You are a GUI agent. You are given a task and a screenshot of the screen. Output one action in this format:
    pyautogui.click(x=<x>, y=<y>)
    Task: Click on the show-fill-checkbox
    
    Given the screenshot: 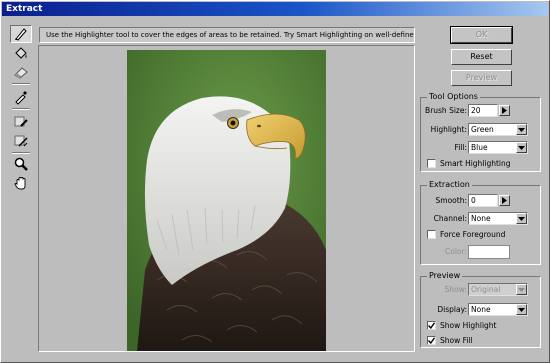 What is the action you would take?
    pyautogui.click(x=431, y=340)
    